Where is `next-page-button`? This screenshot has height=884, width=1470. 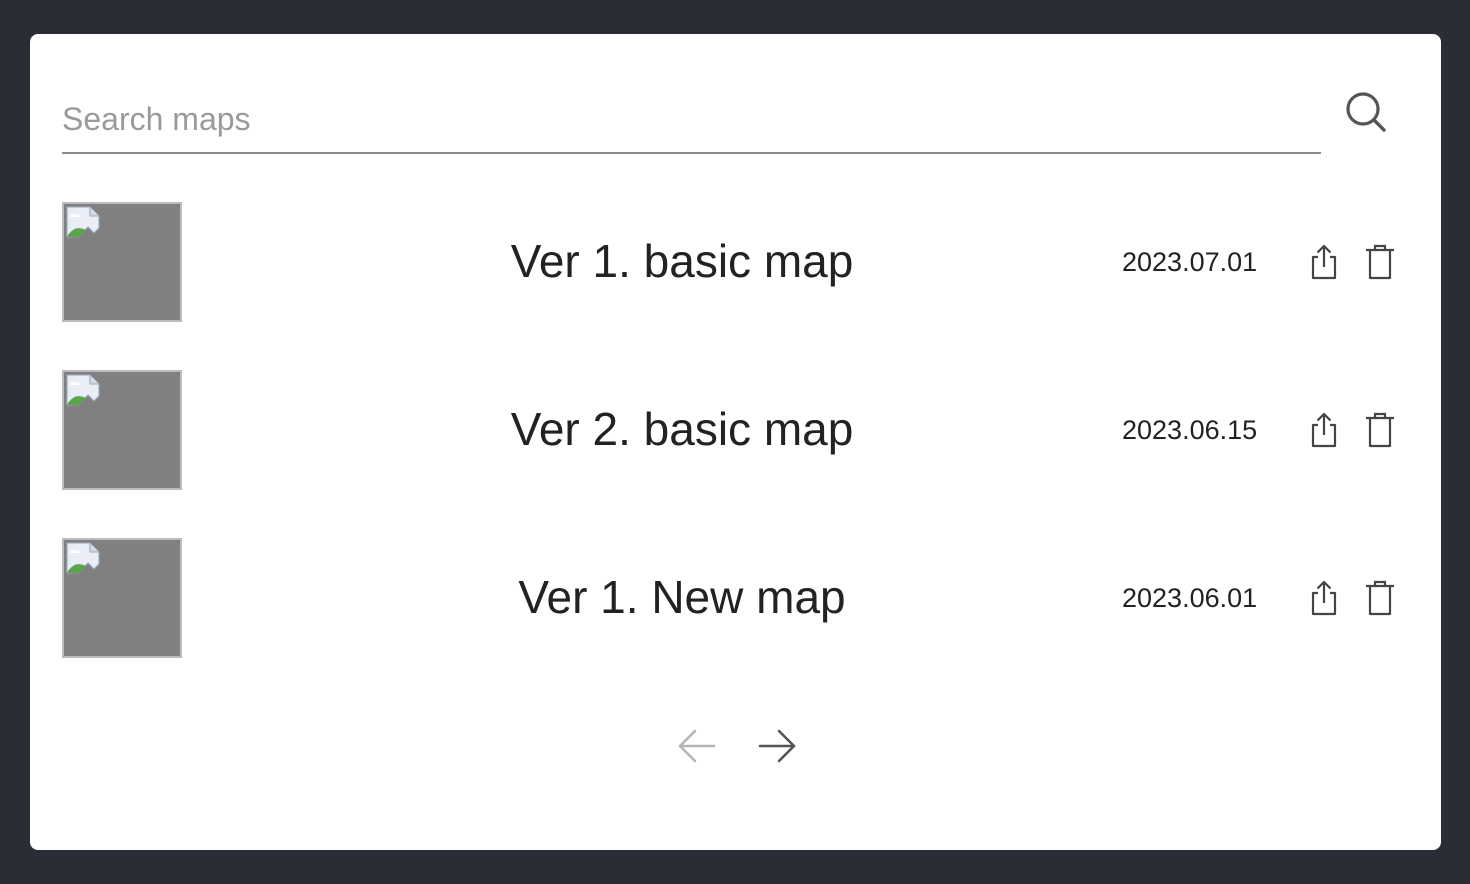 next-page-button is located at coordinates (777, 746).